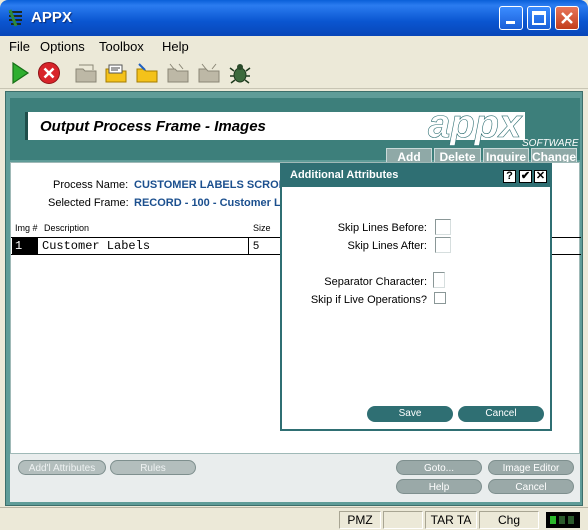  I want to click on status-mode: Chg, so click(509, 520).